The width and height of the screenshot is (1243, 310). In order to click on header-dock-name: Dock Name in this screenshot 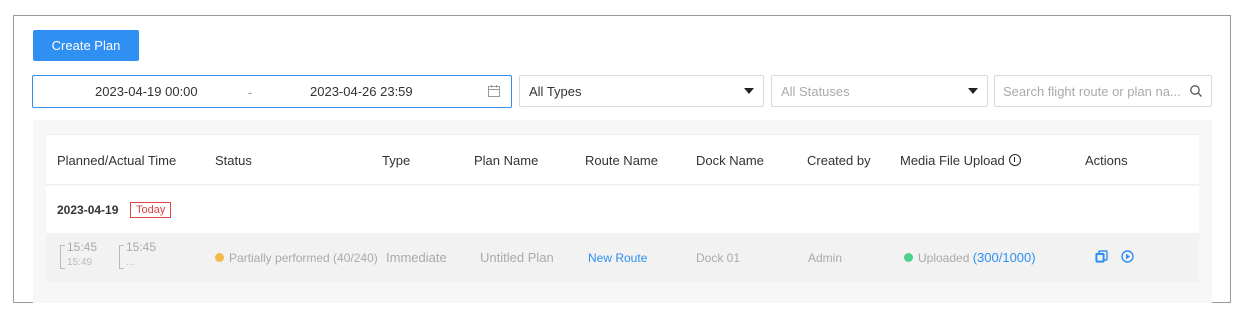, I will do `click(730, 160)`.